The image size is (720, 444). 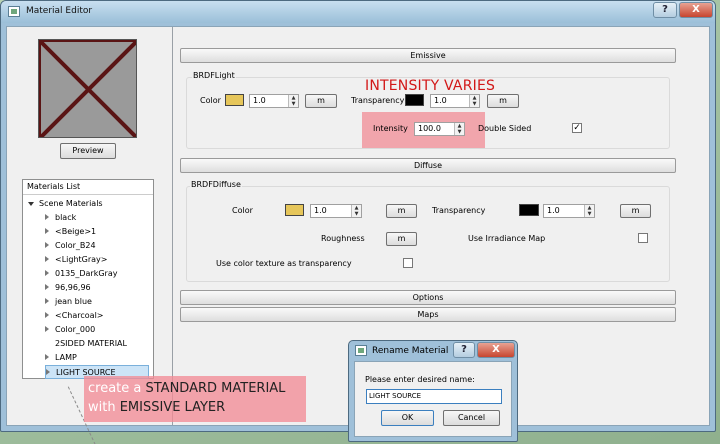 I want to click on emissive-transparency-map-button: m, so click(x=503, y=101).